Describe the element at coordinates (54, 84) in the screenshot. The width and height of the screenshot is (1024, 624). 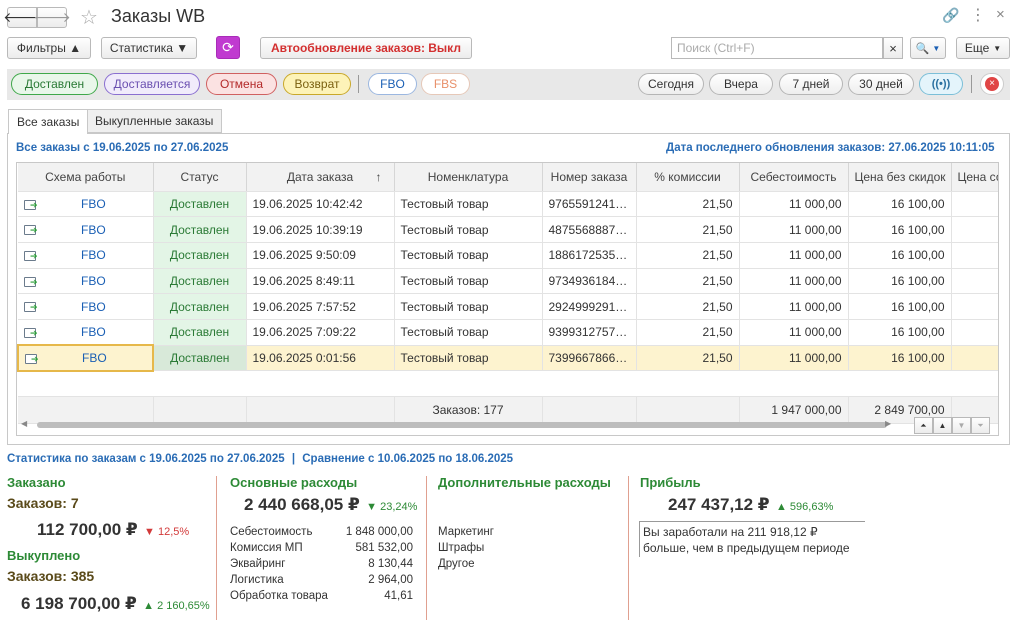
I see `filter-delivered: Доставлен` at that location.